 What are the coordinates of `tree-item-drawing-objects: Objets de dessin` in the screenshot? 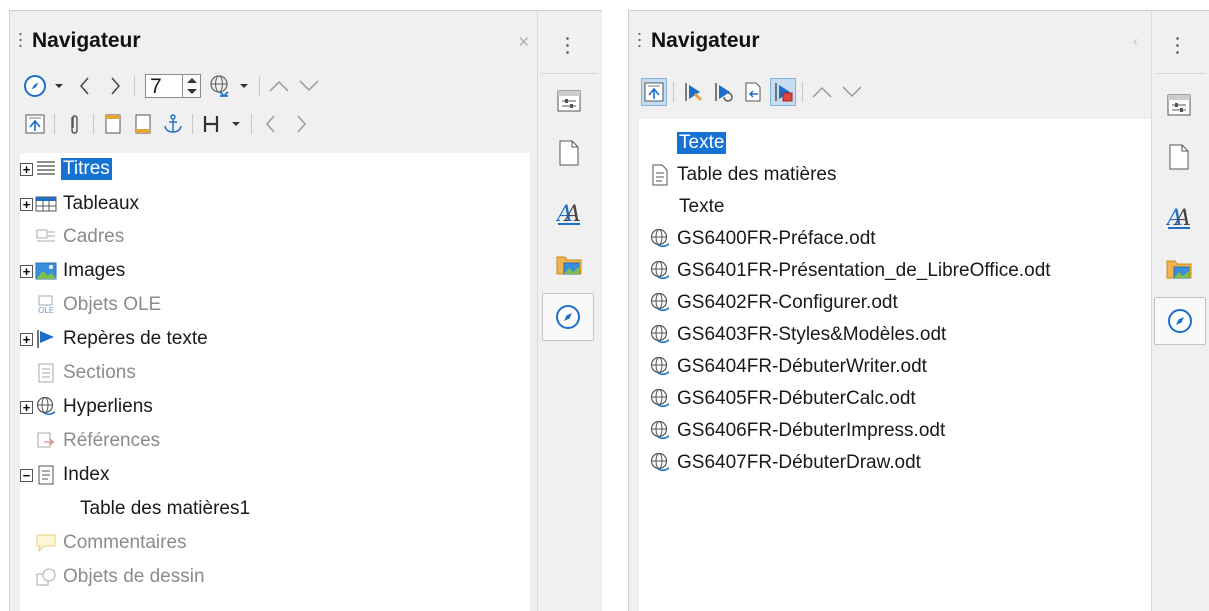 It's located at (121, 577).